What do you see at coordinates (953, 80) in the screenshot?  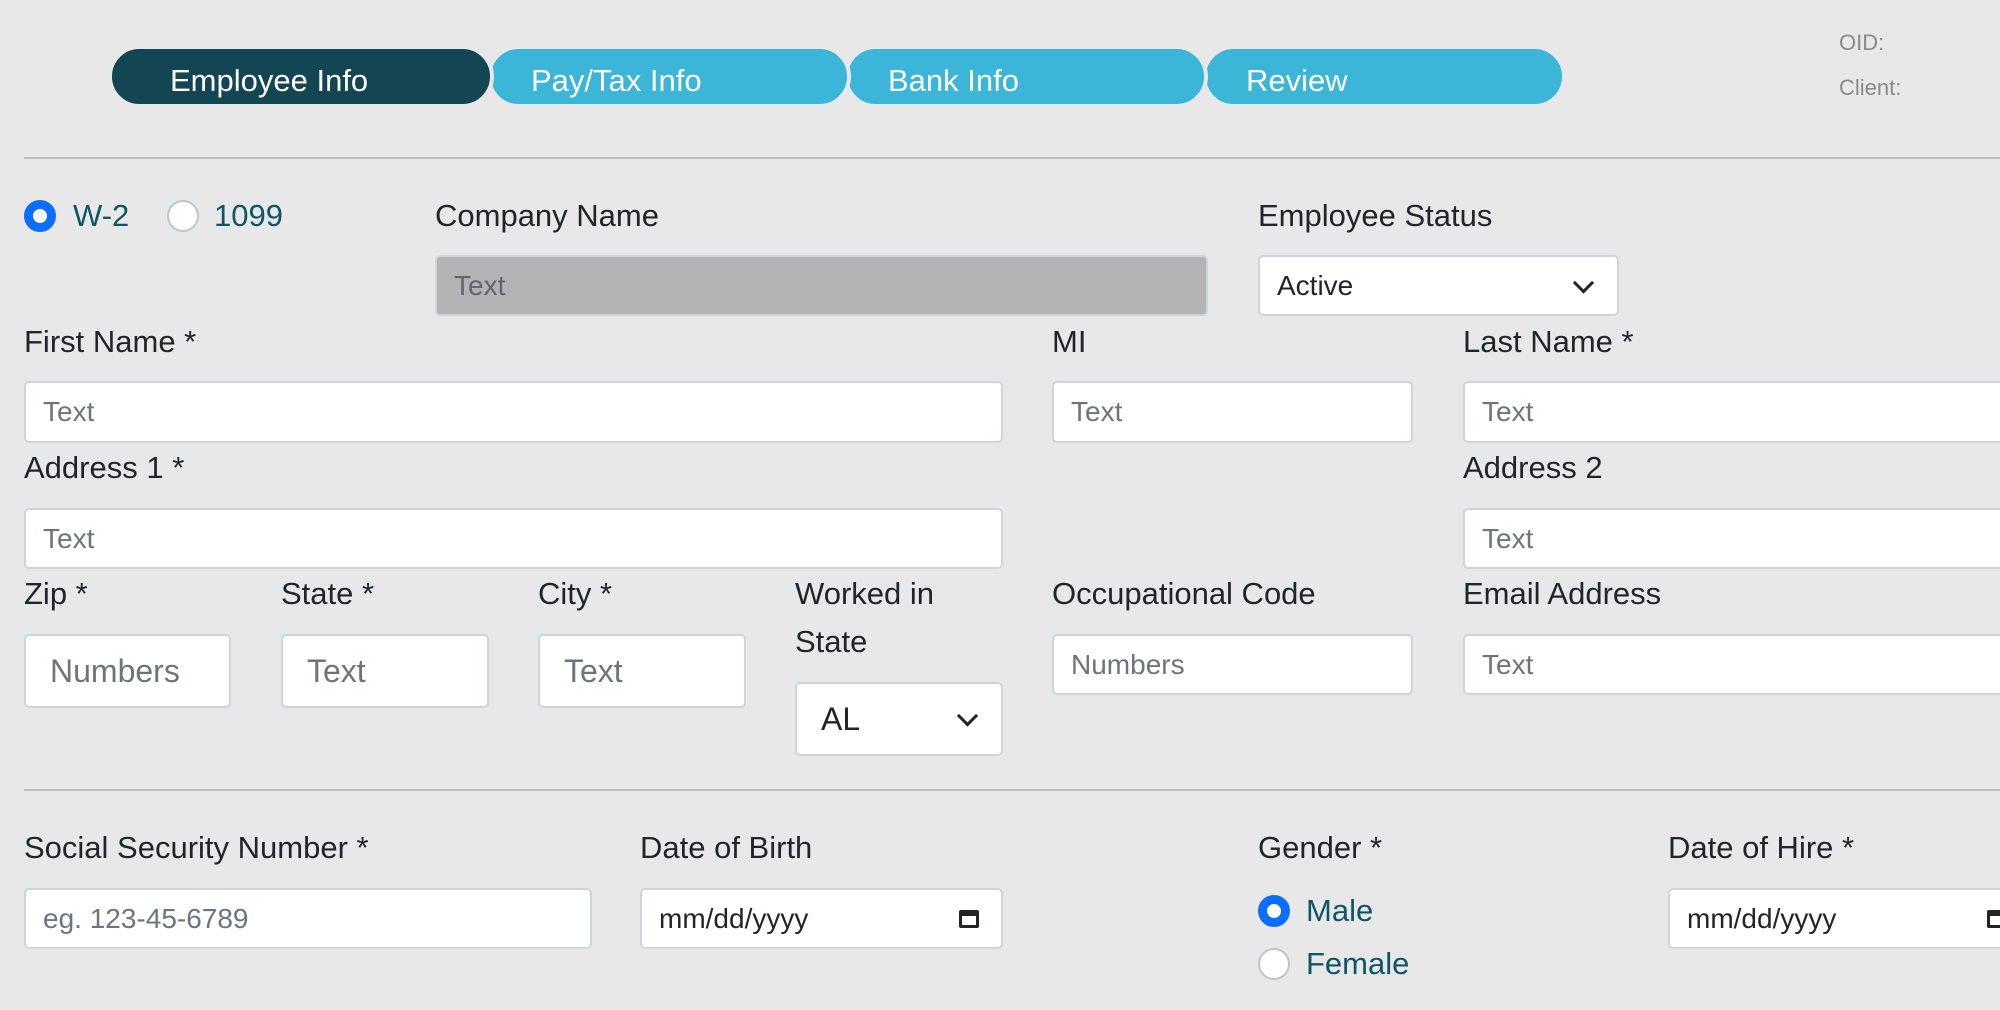 I see `step-label: Bank Info` at bounding box center [953, 80].